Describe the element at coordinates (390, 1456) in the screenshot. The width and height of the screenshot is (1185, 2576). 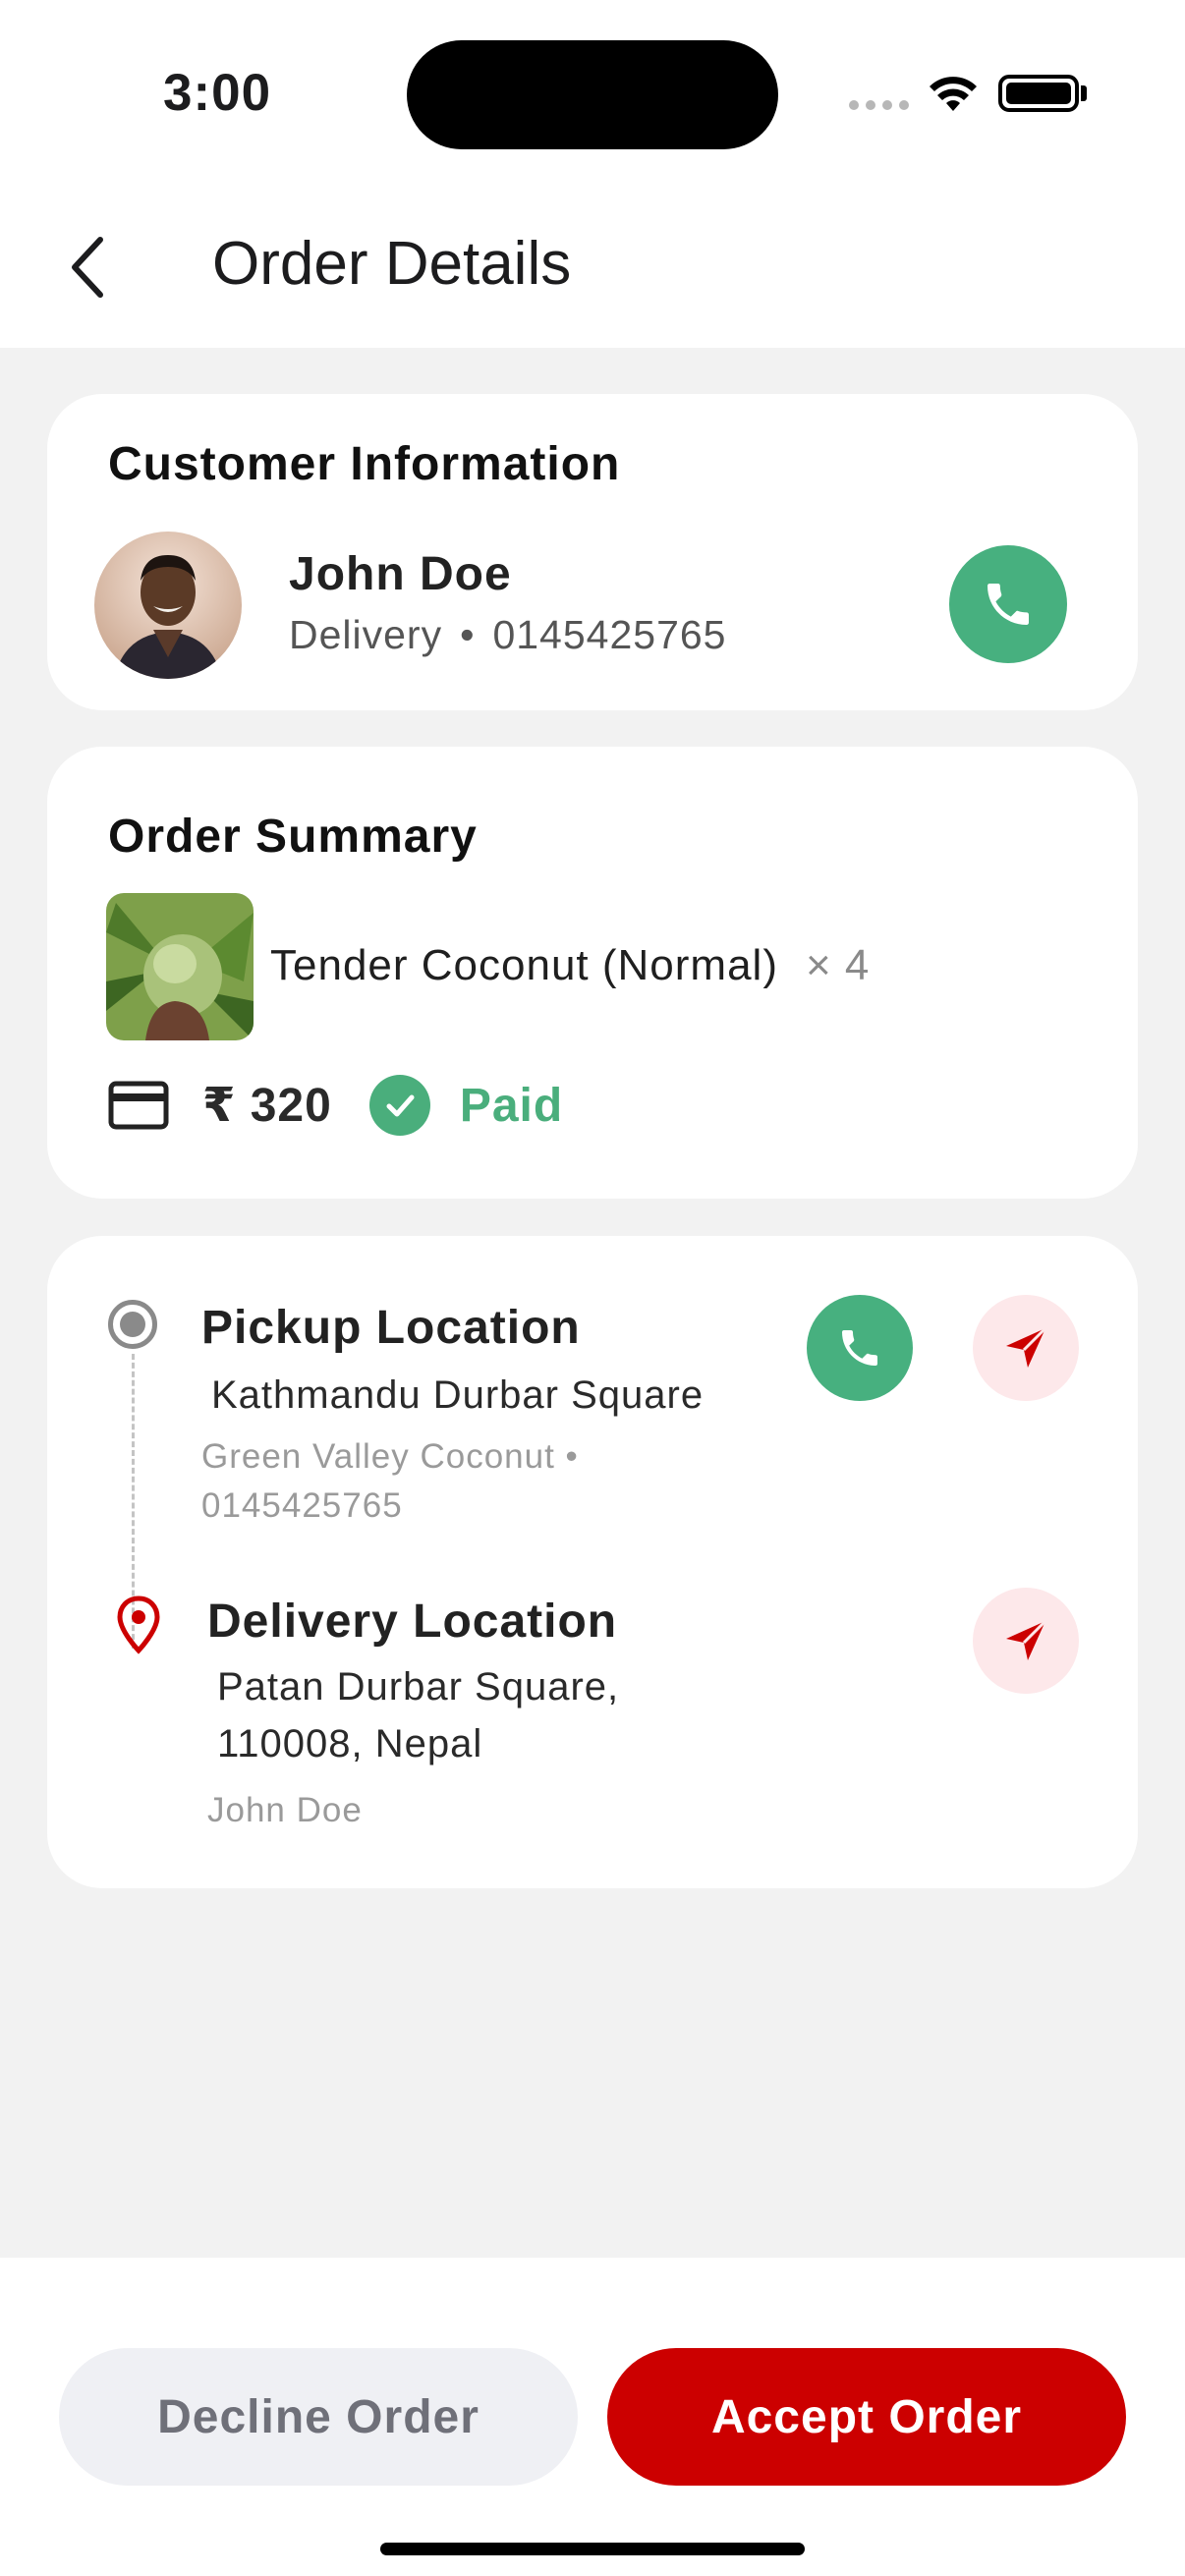
I see `pickup-vendor-line: Green Valley Coconut •` at that location.